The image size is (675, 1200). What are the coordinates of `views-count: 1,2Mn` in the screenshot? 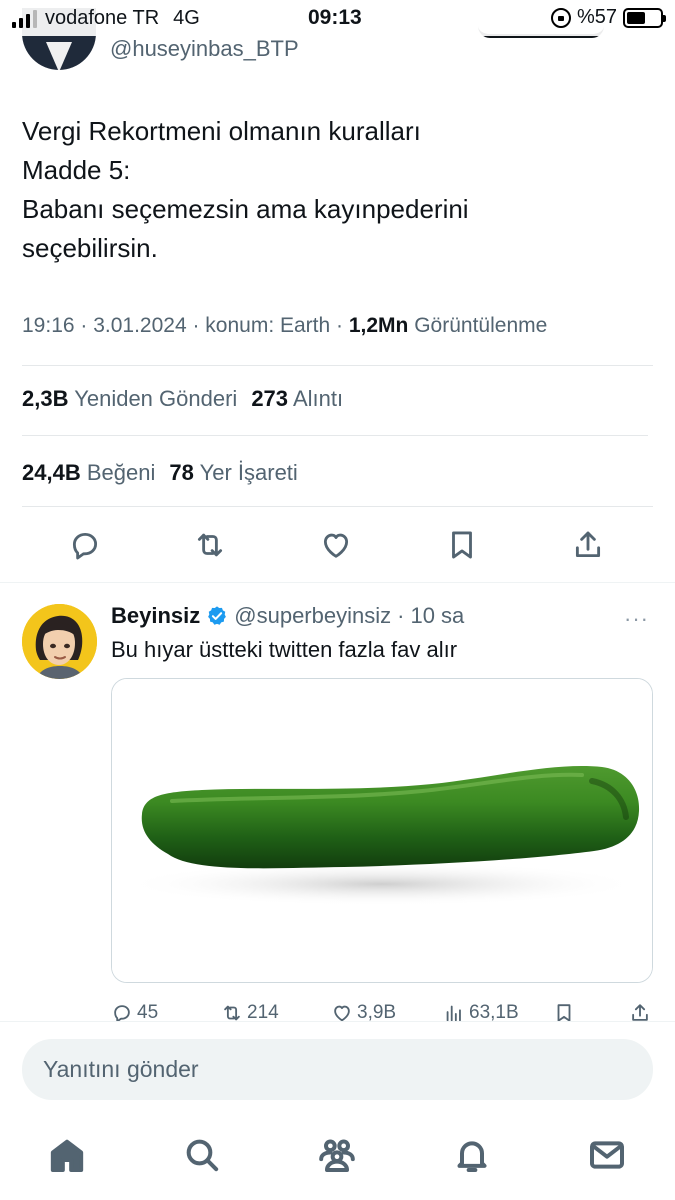 It's located at (378, 325).